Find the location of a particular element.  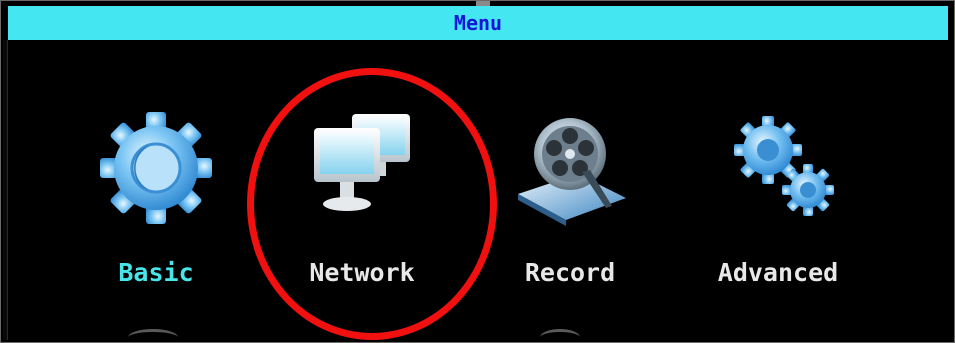

gear-icon is located at coordinates (156, 165).